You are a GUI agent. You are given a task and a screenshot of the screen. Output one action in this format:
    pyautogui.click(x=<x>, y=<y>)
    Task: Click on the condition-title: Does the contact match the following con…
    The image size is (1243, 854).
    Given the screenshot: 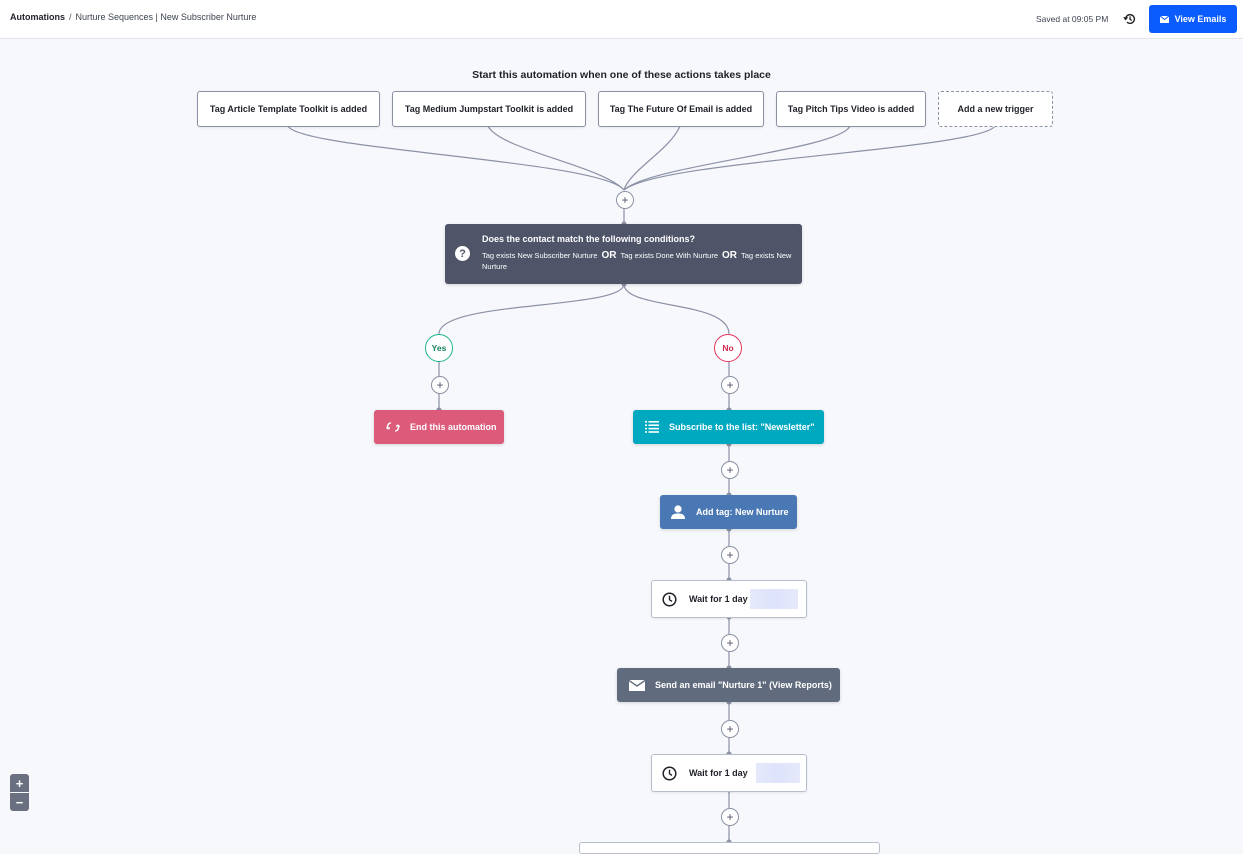 What is the action you would take?
    pyautogui.click(x=589, y=239)
    